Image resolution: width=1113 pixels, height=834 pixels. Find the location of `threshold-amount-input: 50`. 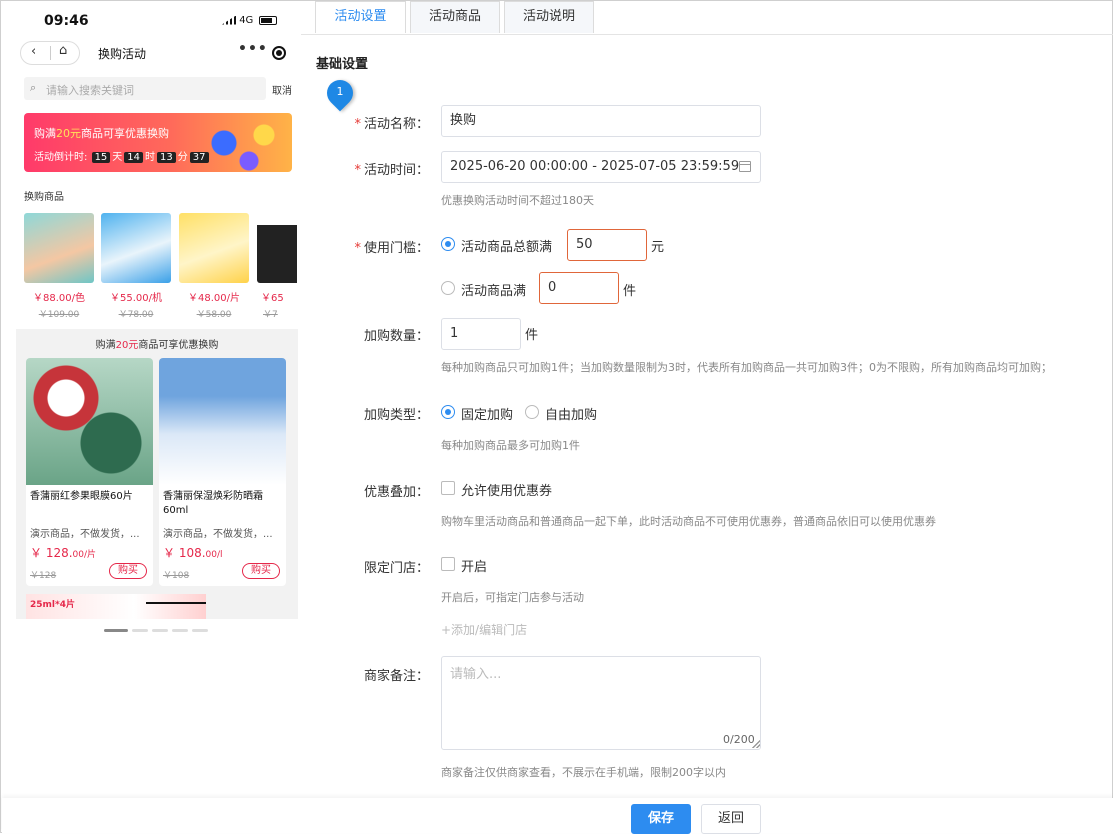

threshold-amount-input: 50 is located at coordinates (607, 245).